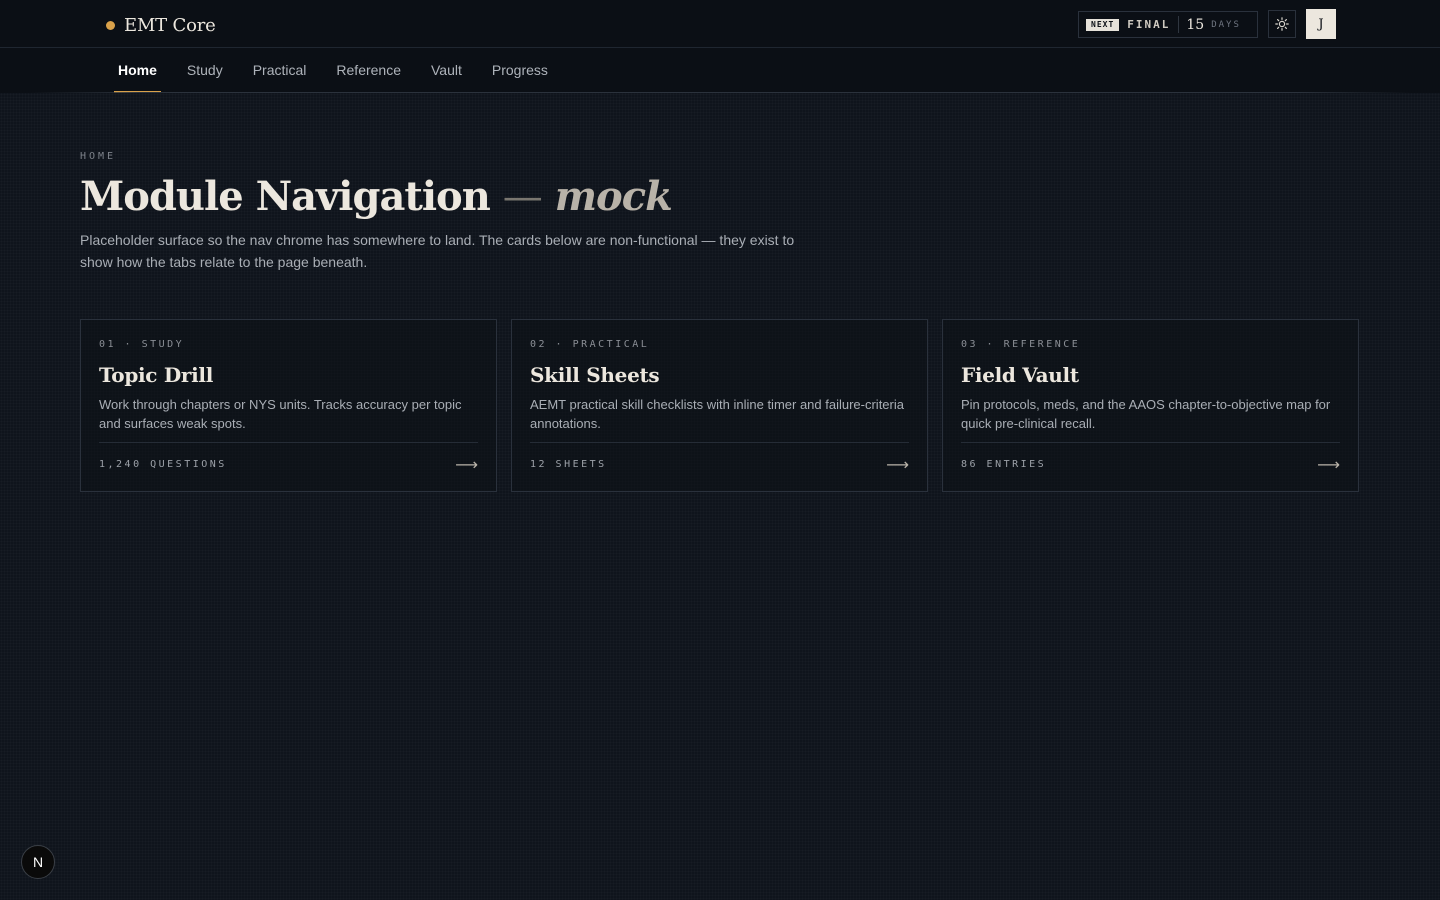 This screenshot has height=900, width=1440. I want to click on card-count: 1,240 QUESTIONS, so click(163, 464).